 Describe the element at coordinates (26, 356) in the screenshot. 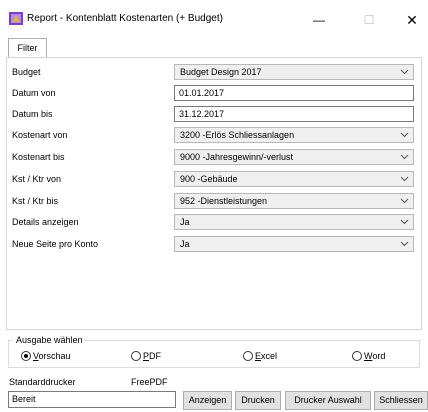

I see `radio-selected-icon` at that location.